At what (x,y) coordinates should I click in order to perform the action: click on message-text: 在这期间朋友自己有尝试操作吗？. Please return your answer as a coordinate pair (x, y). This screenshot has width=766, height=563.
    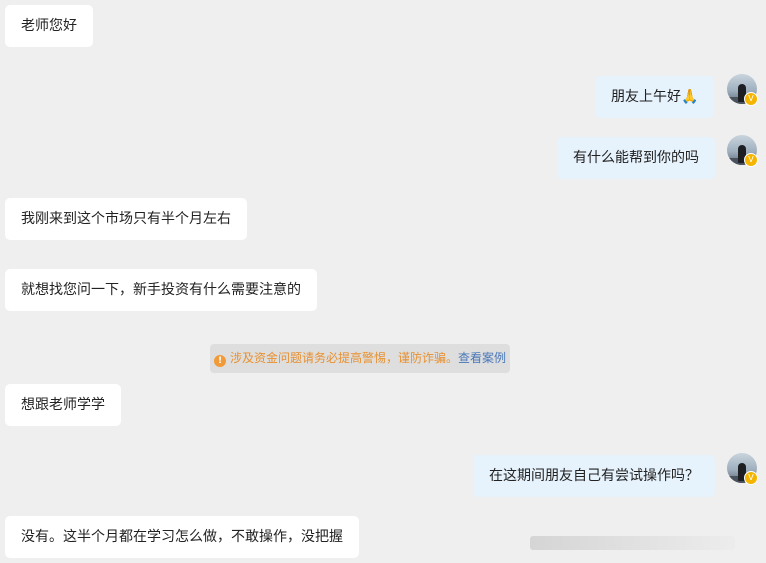
    Looking at the image, I should click on (594, 476).